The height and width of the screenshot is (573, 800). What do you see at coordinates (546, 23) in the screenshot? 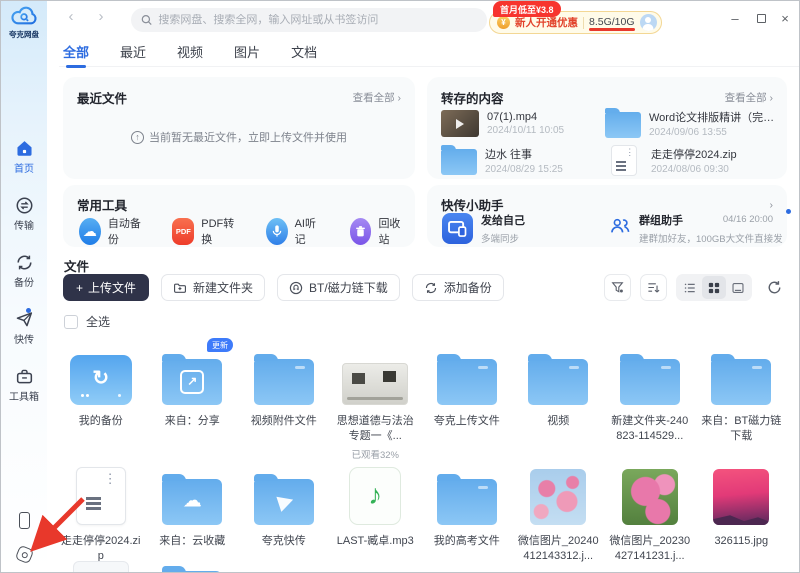
I see `promo-label: 新人开通优惠` at bounding box center [546, 23].